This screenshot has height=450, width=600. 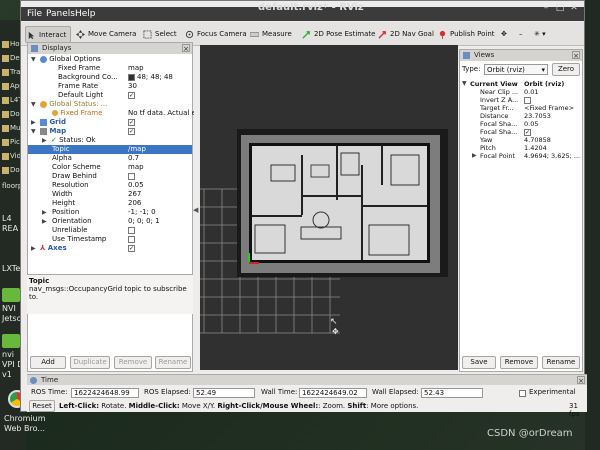 What do you see at coordinates (527, 100) in the screenshot?
I see `invert-z-checkbox` at bounding box center [527, 100].